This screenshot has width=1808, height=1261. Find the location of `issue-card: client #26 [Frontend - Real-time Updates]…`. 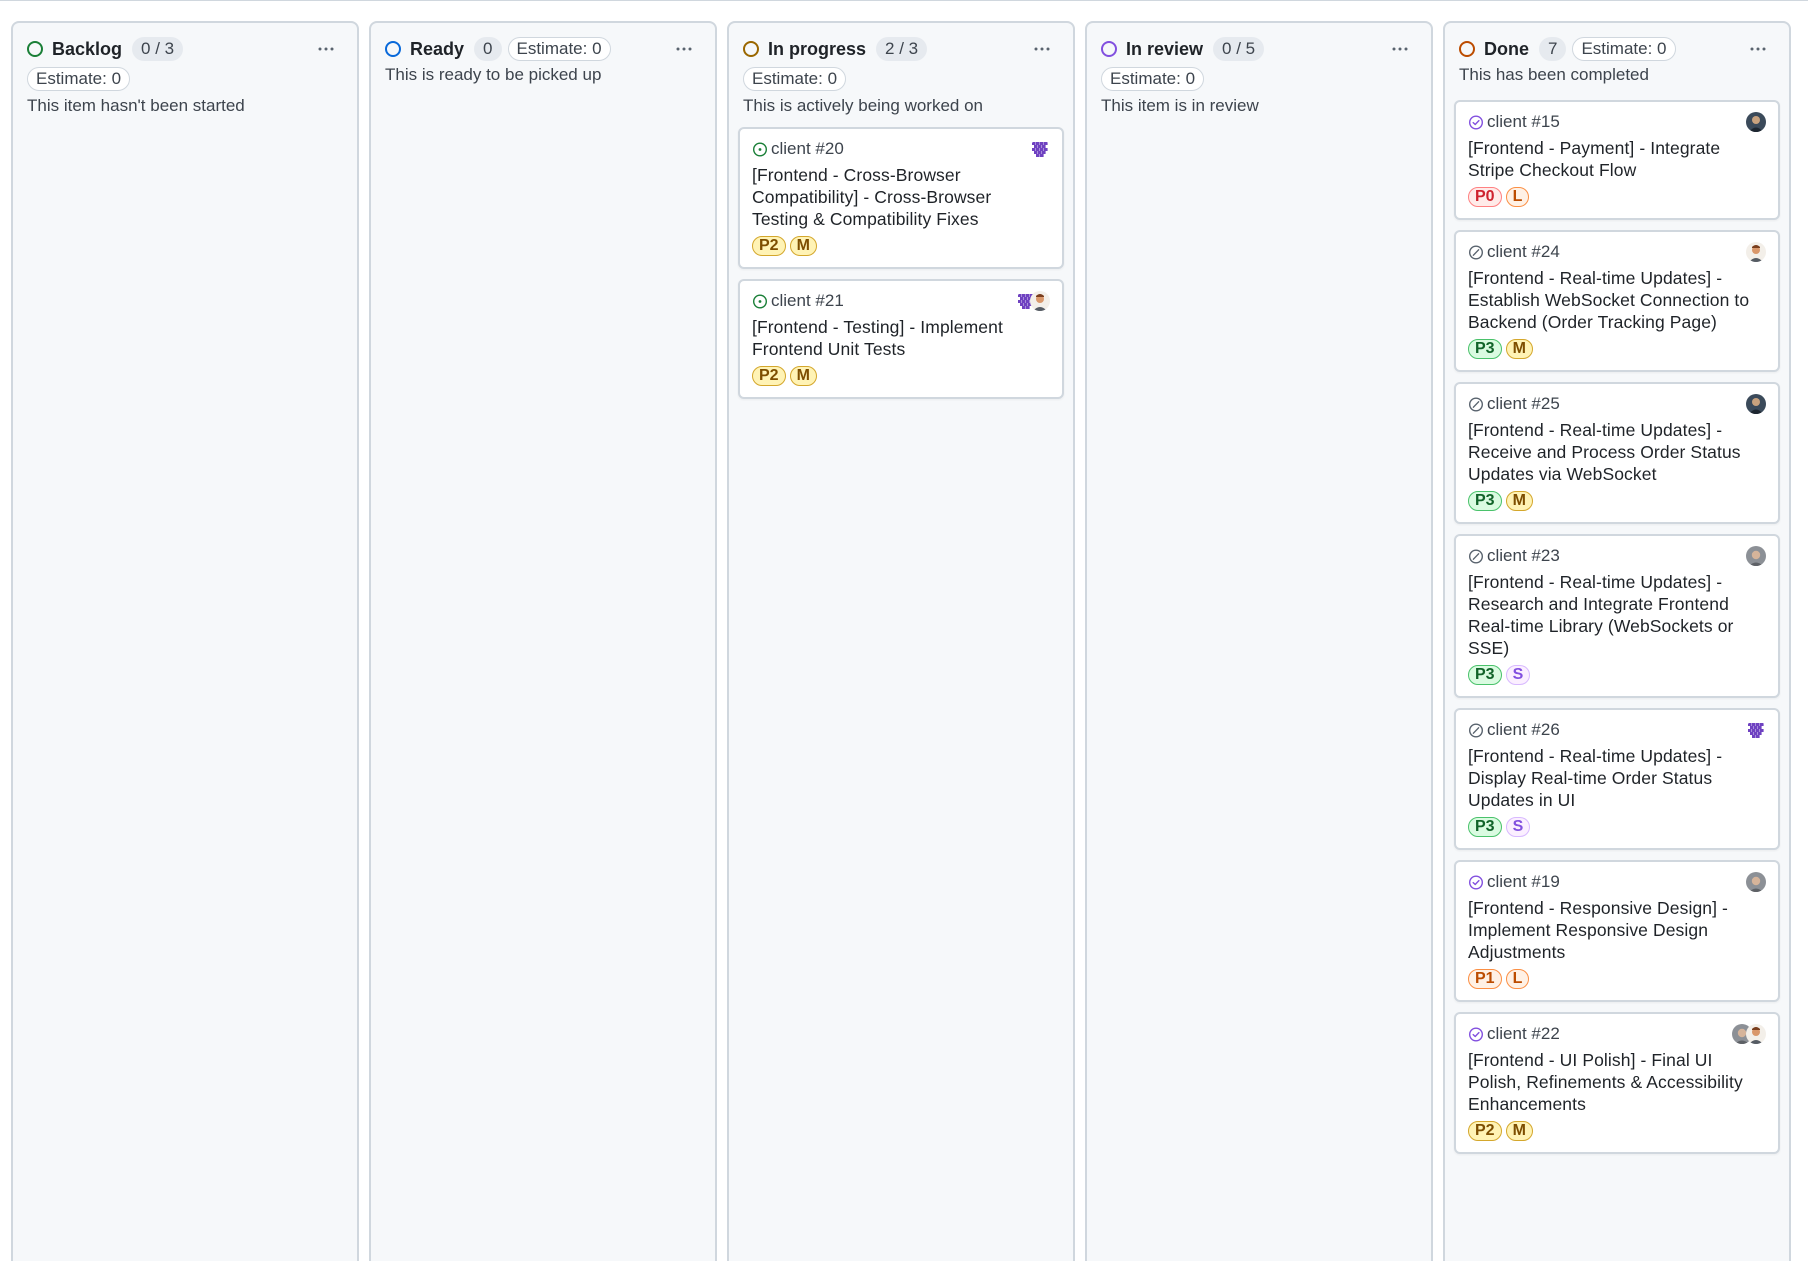

issue-card: client #26 [Frontend - Real-time Updates]… is located at coordinates (1617, 779).